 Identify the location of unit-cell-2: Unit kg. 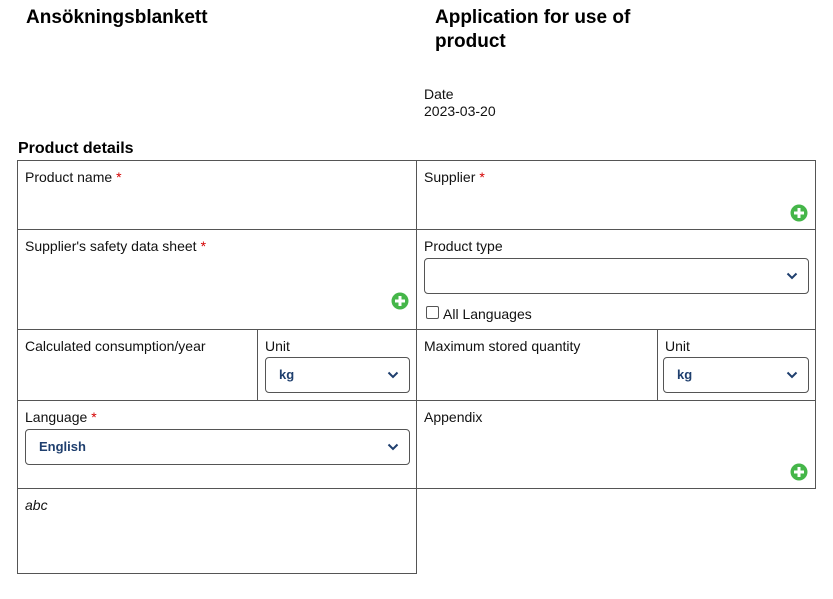
(736, 365).